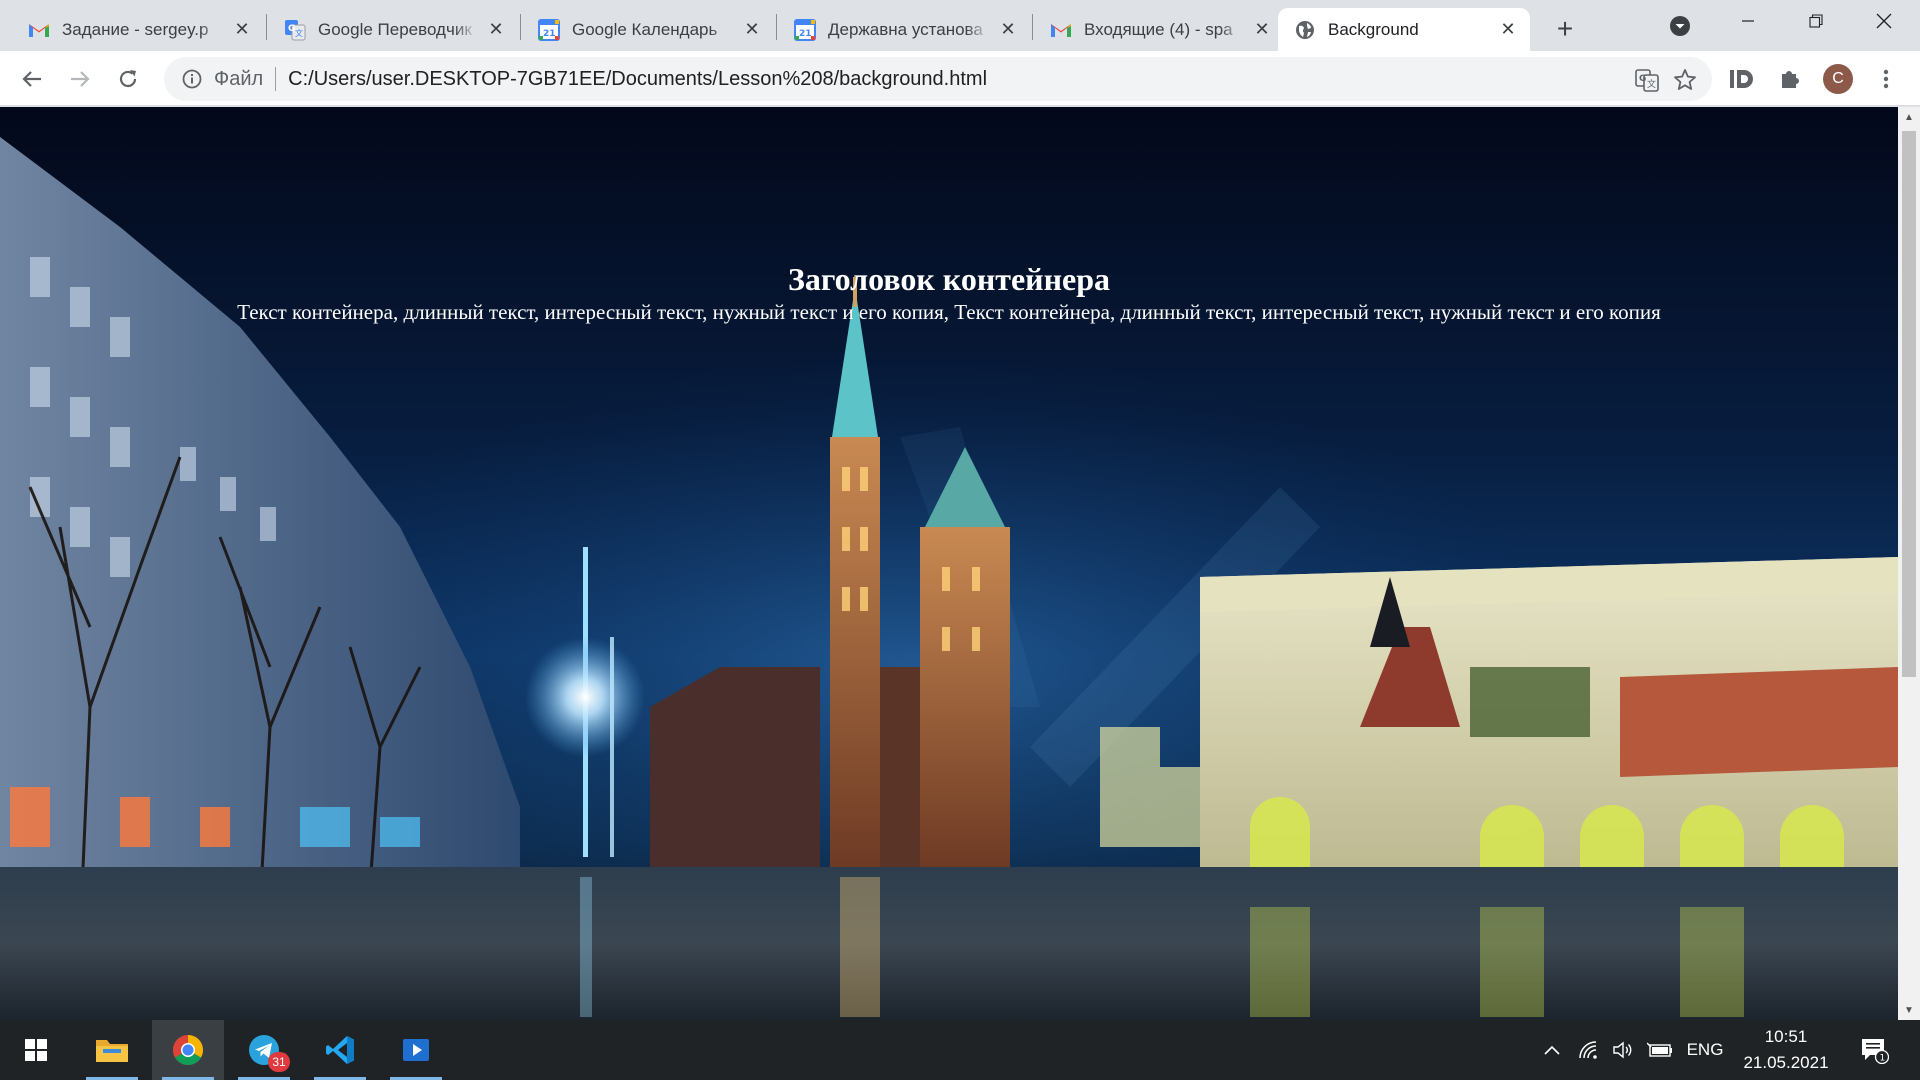 The height and width of the screenshot is (1080, 1920). I want to click on tab-title: Google Переводчик, so click(395, 29).